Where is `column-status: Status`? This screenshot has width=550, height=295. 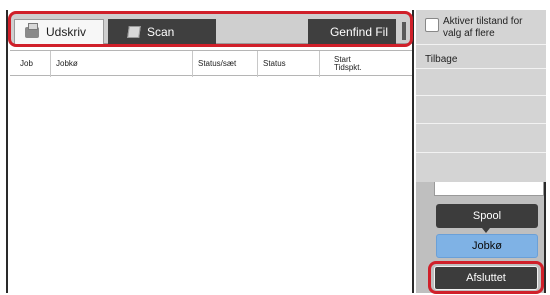
column-status: Status is located at coordinates (288, 64).